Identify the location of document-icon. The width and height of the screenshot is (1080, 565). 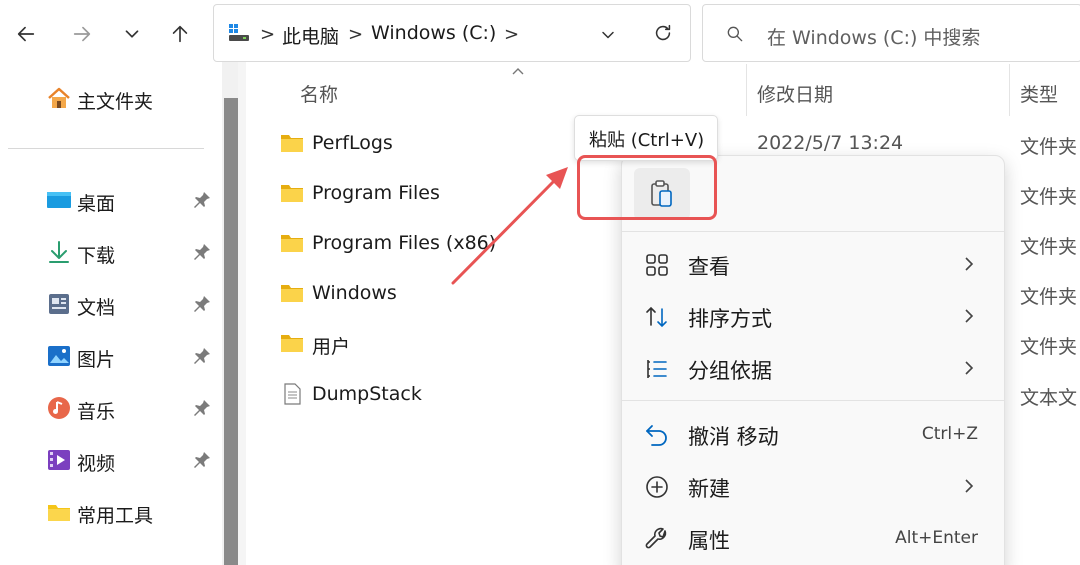
(59, 304).